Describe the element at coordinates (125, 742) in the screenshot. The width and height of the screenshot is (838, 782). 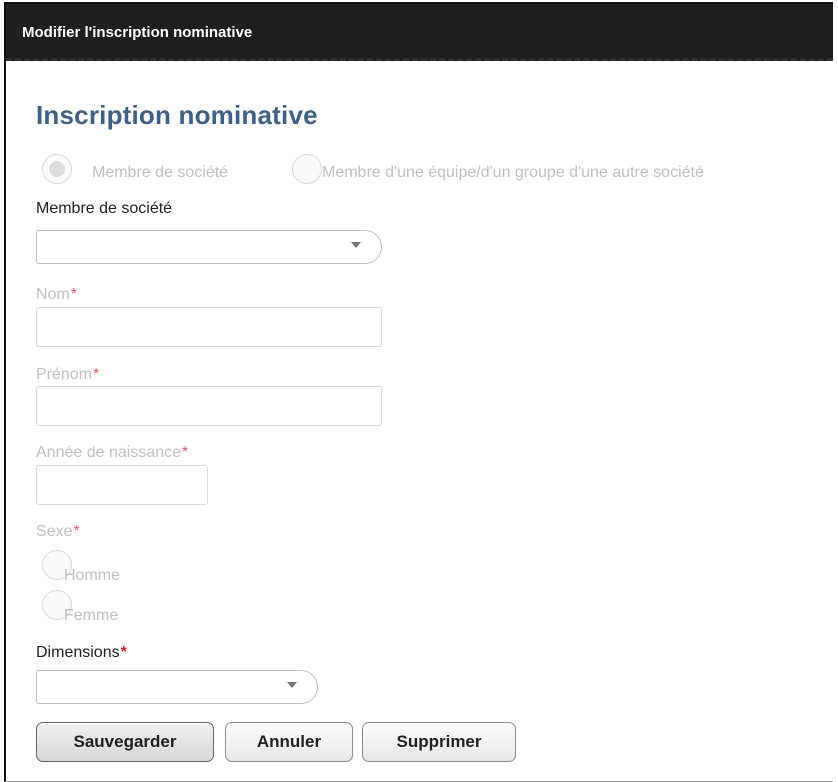
I see `save-button: Sauvegarder` at that location.